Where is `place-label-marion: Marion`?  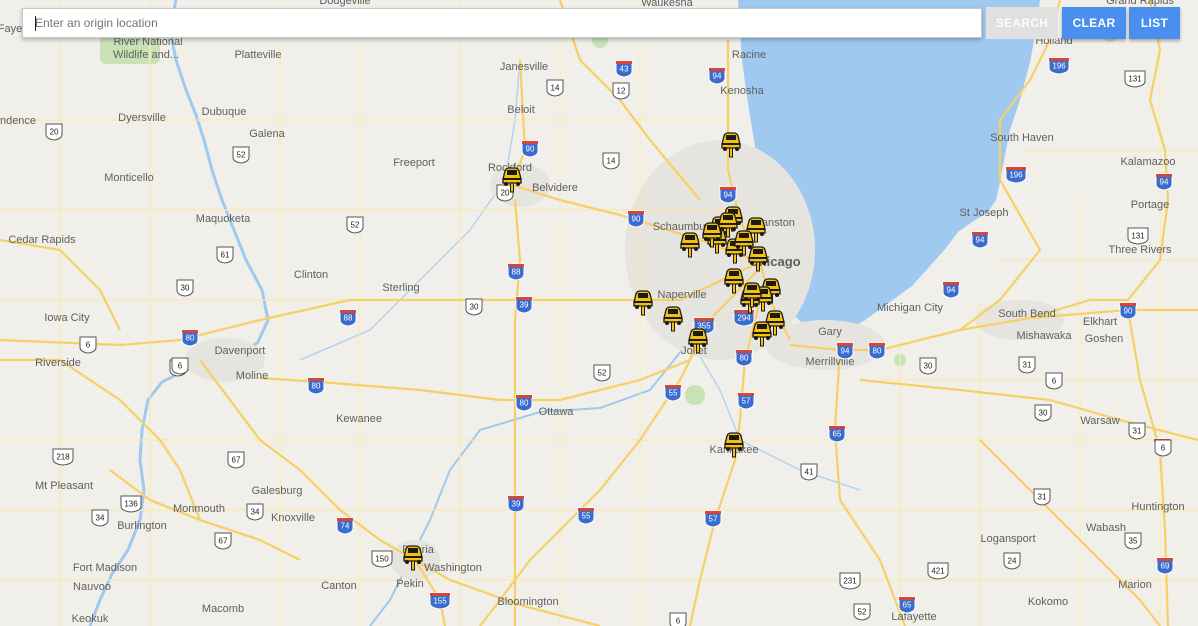 place-label-marion: Marion is located at coordinates (1135, 585).